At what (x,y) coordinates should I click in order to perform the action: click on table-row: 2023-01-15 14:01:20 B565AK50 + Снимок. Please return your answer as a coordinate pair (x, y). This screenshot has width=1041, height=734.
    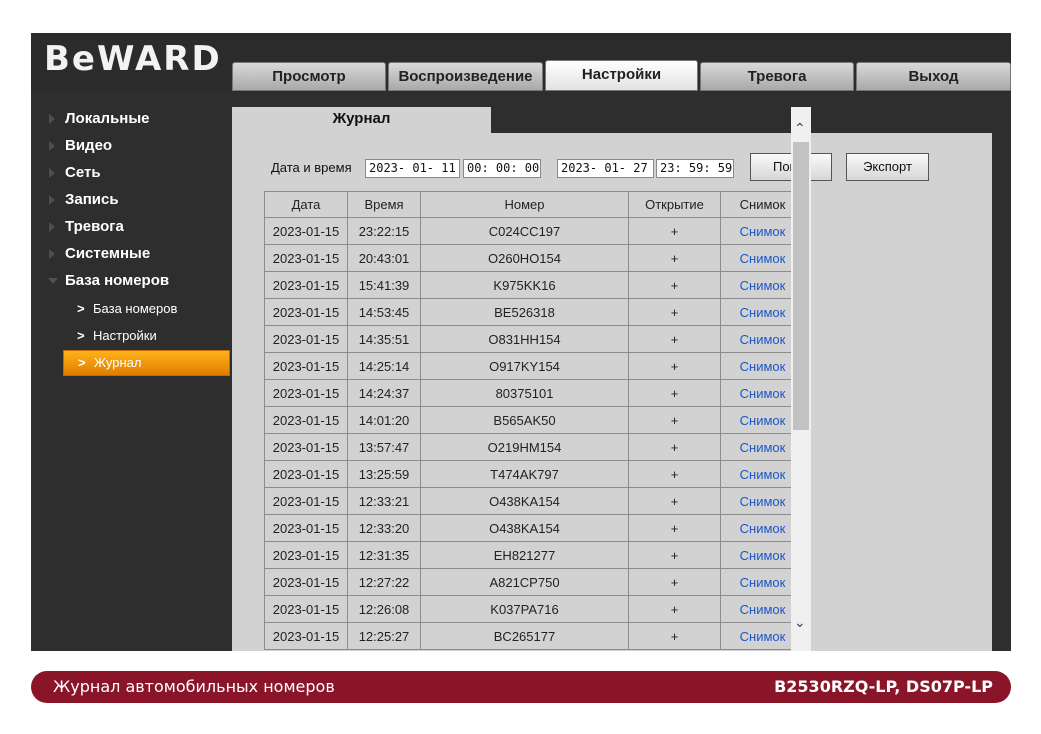
    Looking at the image, I should click on (534, 420).